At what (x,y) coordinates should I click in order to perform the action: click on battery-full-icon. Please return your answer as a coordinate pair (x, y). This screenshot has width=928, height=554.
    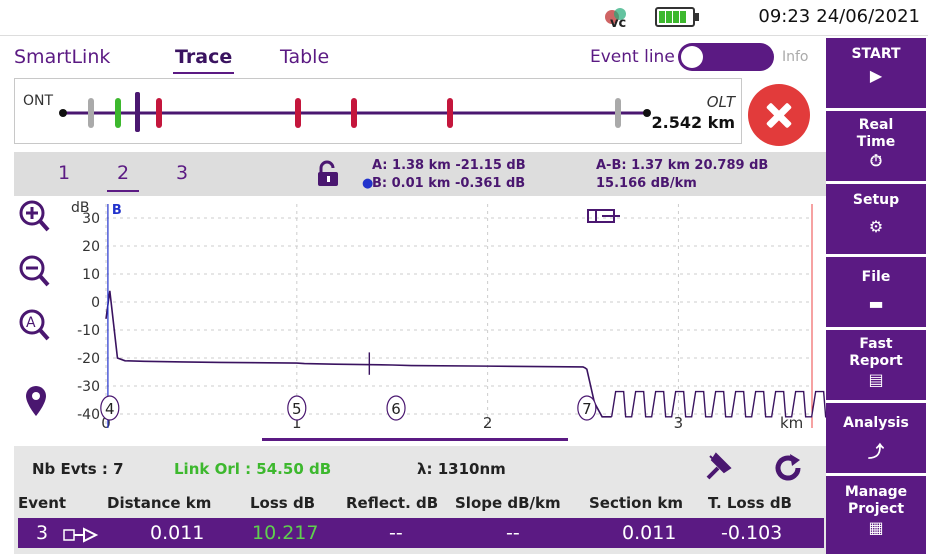
    Looking at the image, I should click on (677, 17).